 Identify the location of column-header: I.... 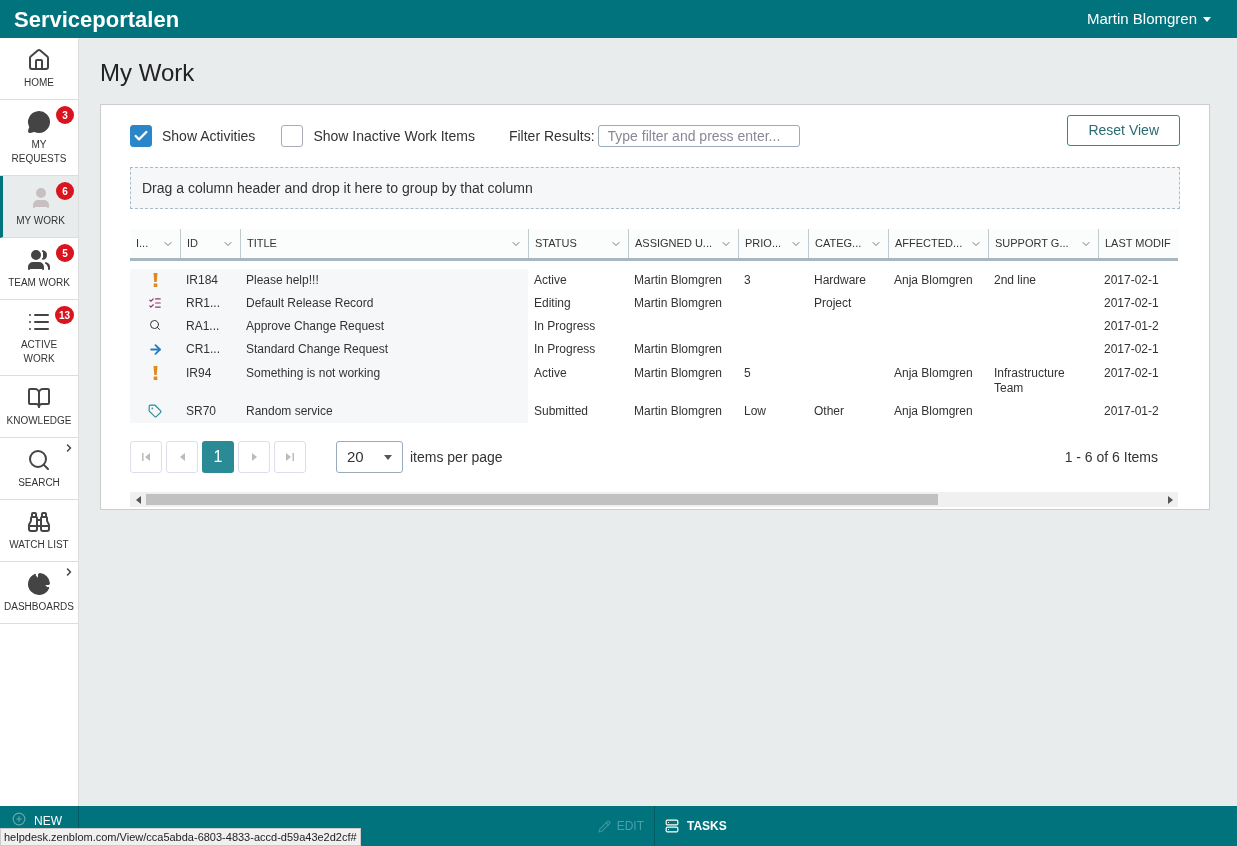
(155, 243).